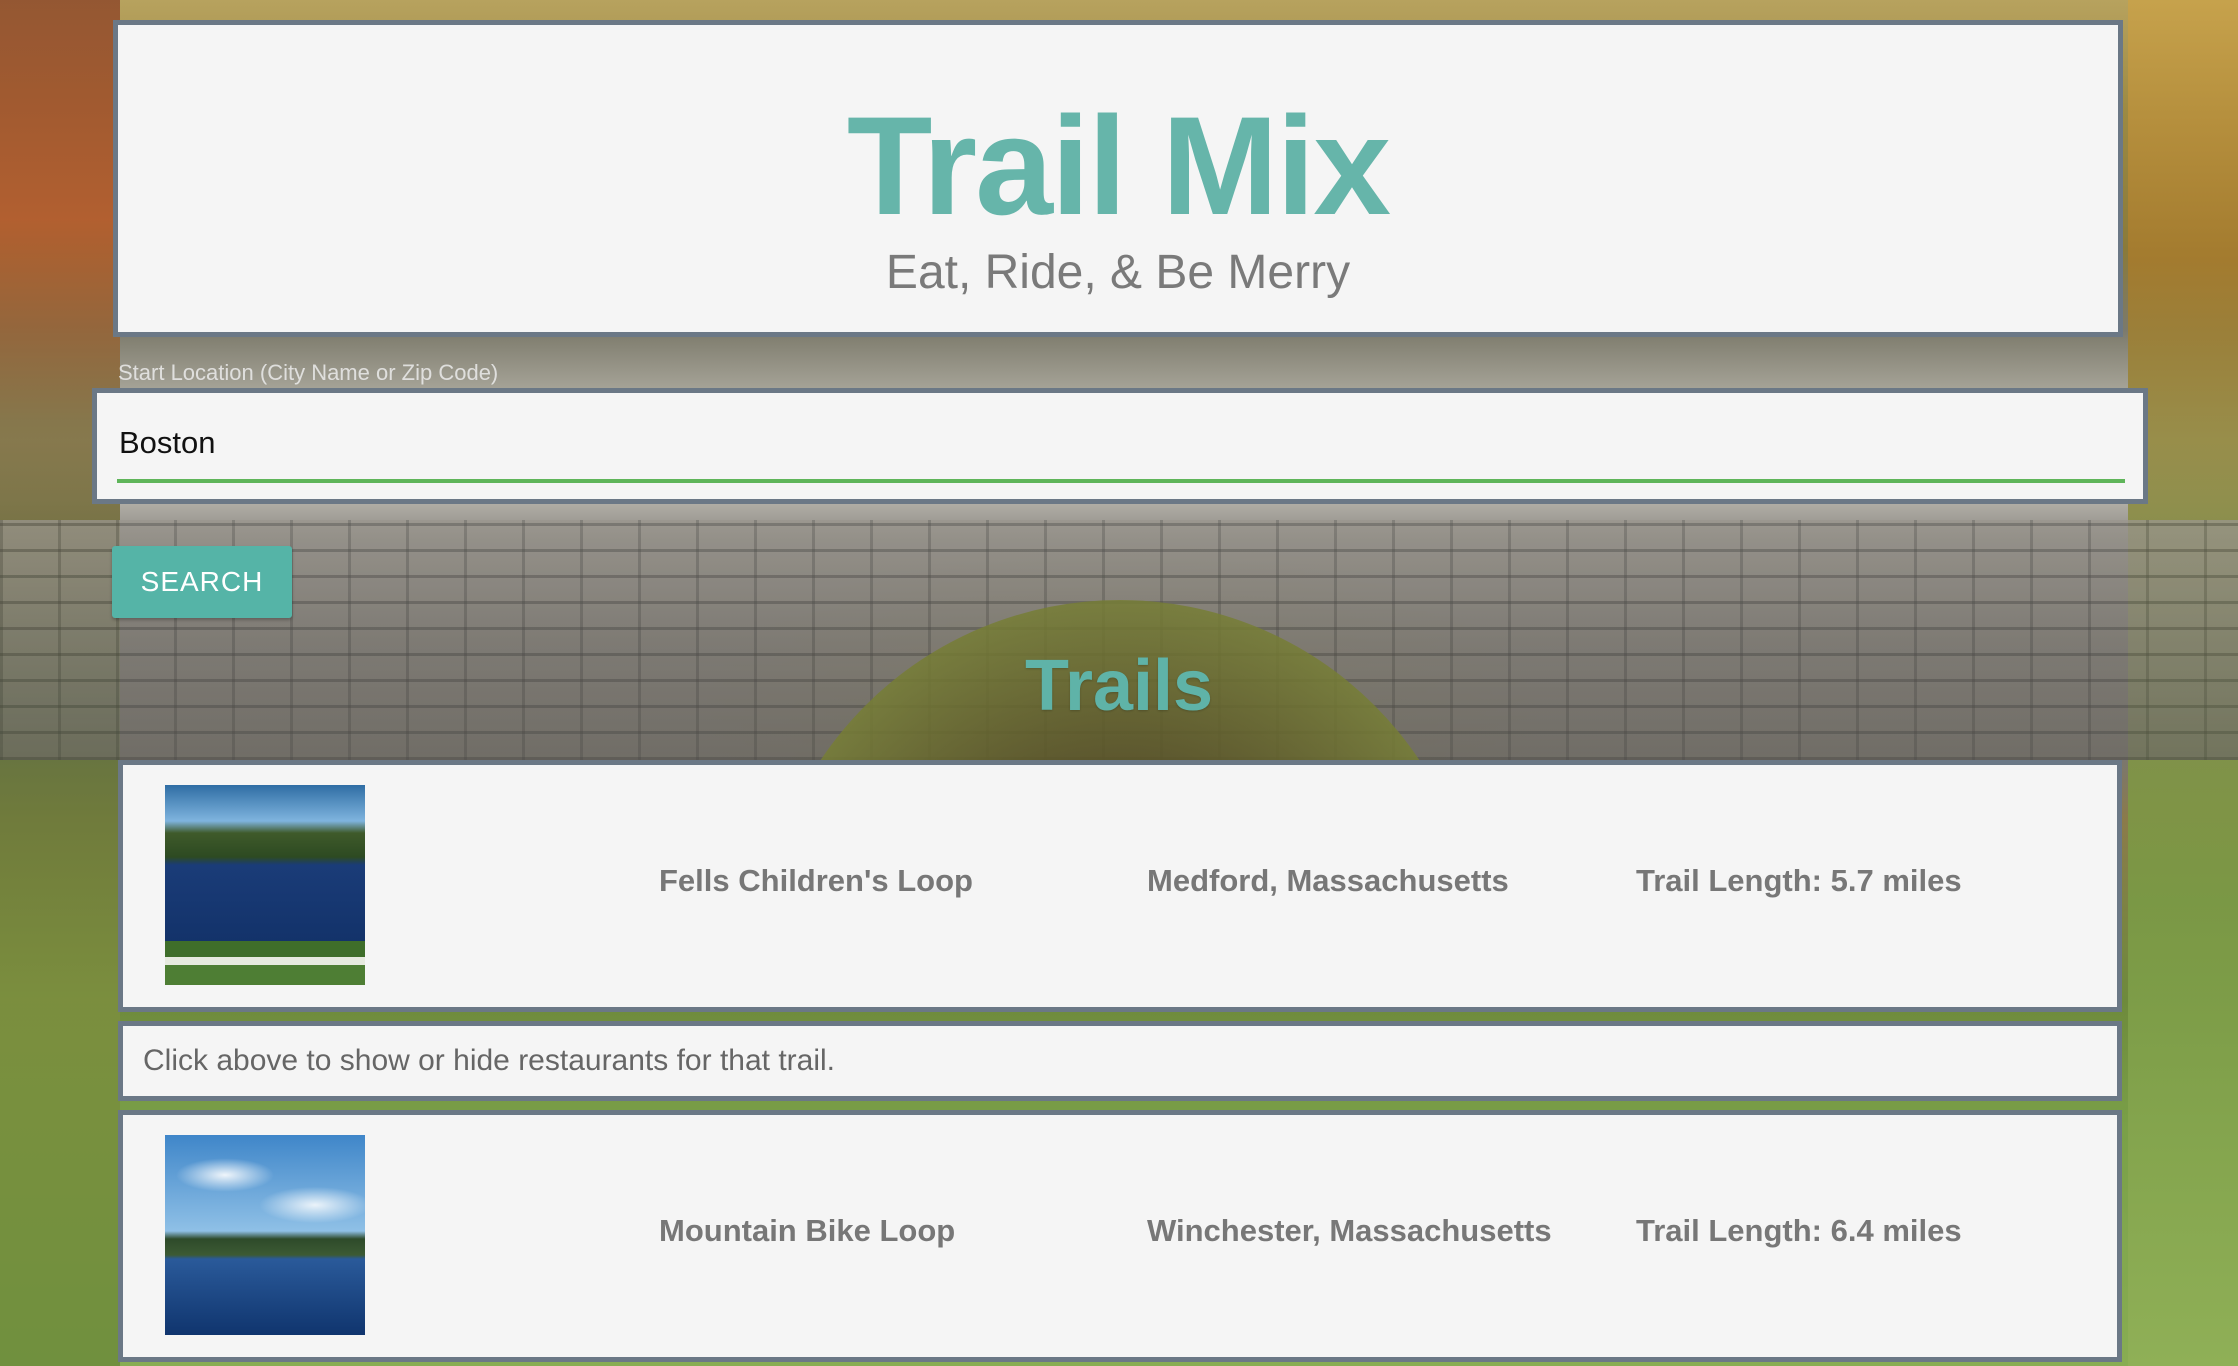 This screenshot has width=2238, height=1366. I want to click on trail-length: Trail Length: 5.7 miles, so click(1799, 880).